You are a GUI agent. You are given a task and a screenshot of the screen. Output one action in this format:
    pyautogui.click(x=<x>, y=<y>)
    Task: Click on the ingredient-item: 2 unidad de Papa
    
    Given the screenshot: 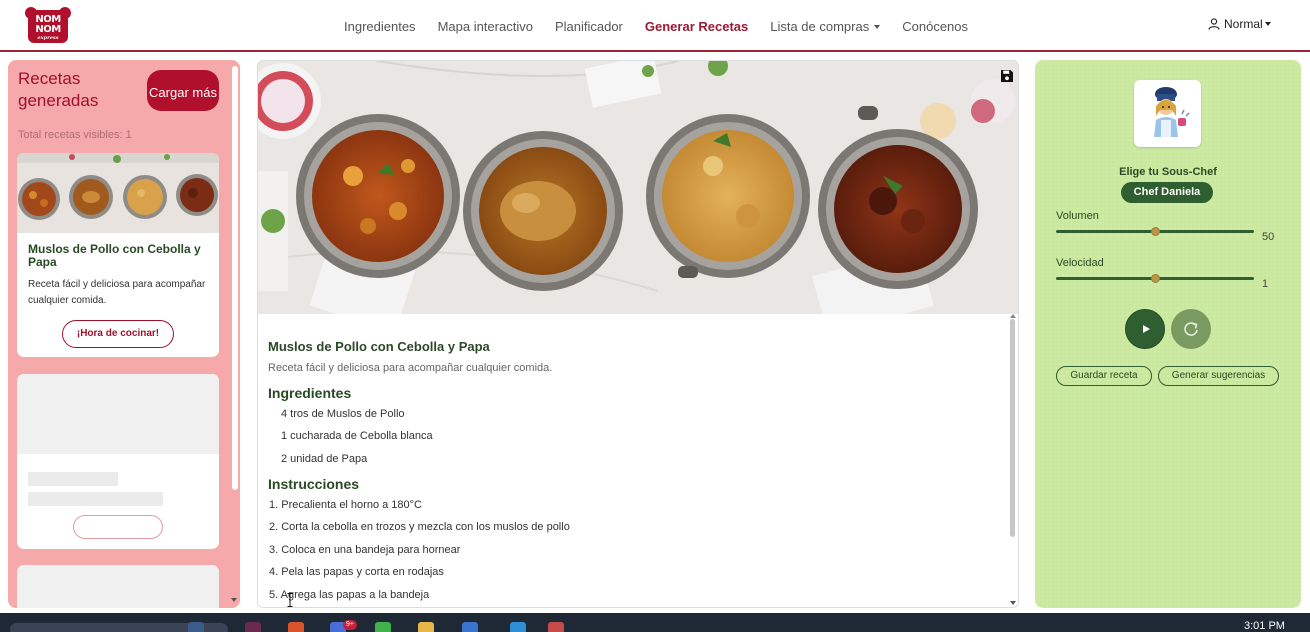 What is the action you would take?
    pyautogui.click(x=324, y=459)
    